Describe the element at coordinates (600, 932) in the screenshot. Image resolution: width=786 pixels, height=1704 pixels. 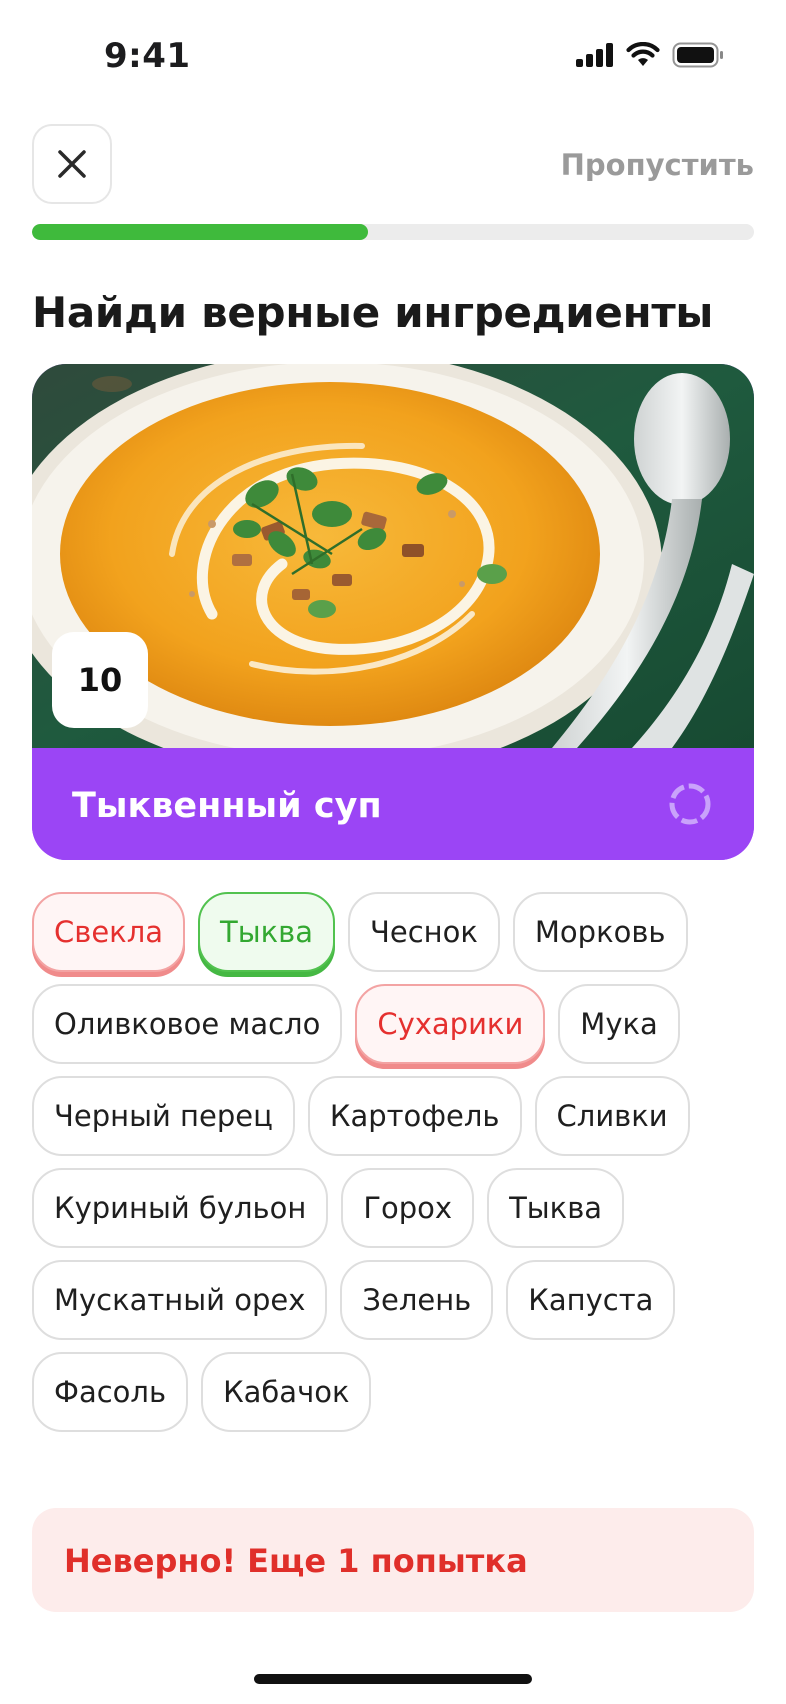
I see `ingredient-chip: Морковь` at that location.